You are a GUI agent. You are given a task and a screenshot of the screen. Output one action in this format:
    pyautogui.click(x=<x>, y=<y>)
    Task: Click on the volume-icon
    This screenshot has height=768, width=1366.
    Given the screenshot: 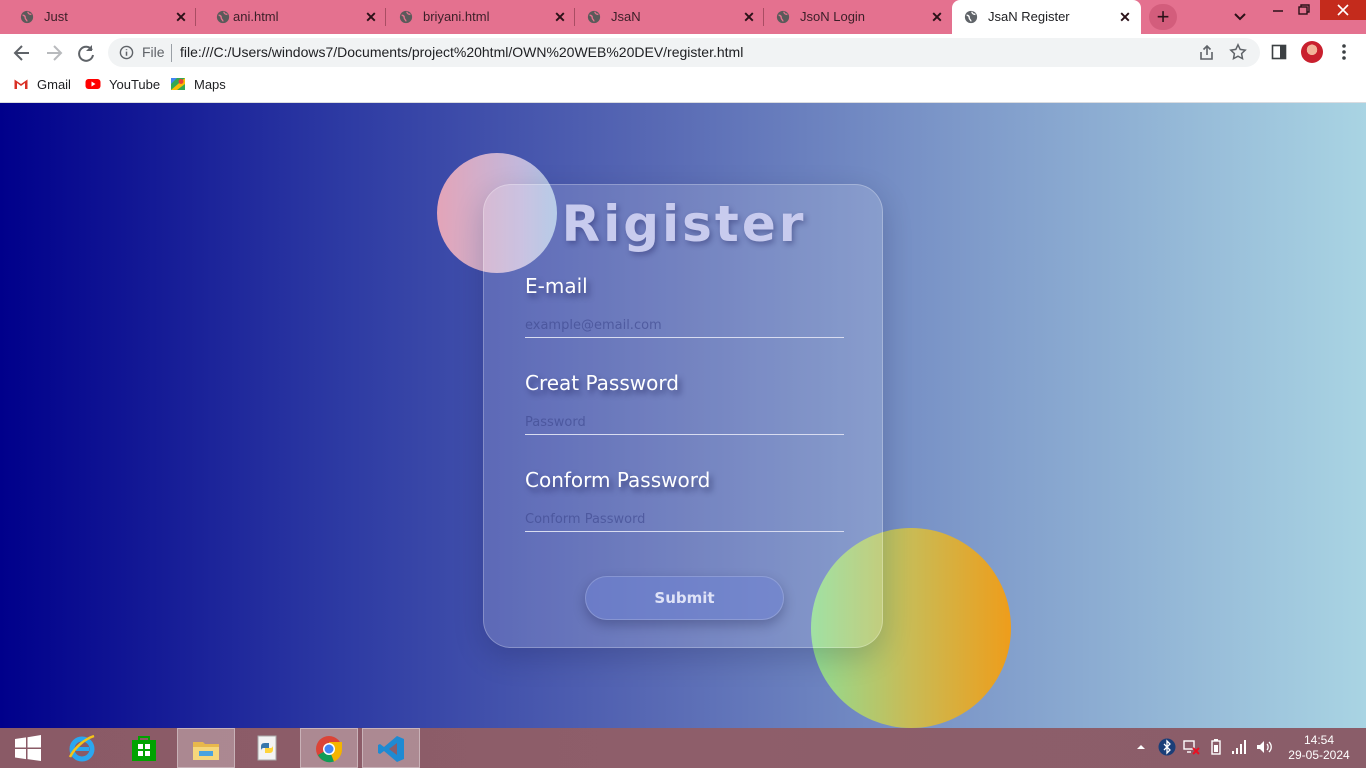 What is the action you would take?
    pyautogui.click(x=1264, y=747)
    